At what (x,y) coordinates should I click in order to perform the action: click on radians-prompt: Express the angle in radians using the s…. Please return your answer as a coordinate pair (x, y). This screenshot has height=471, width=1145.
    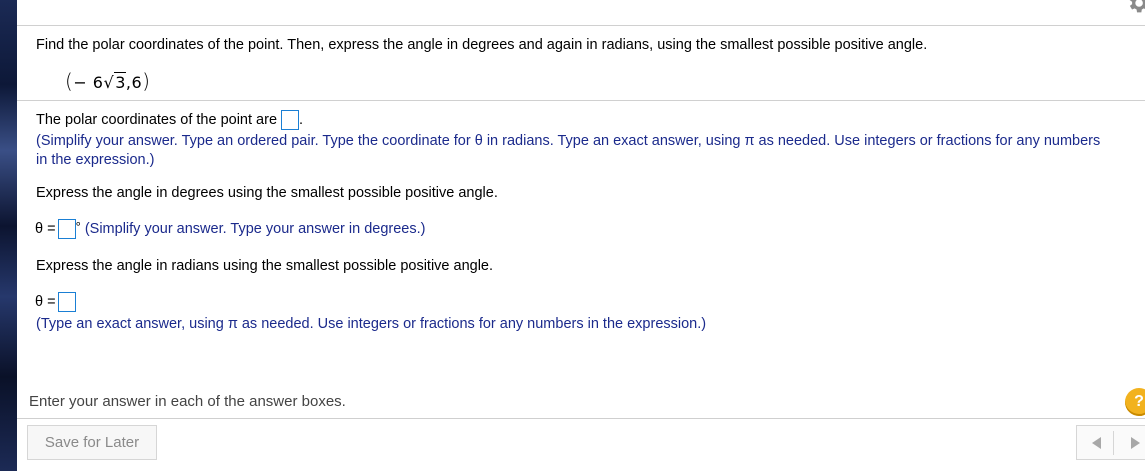
    Looking at the image, I should click on (265, 266).